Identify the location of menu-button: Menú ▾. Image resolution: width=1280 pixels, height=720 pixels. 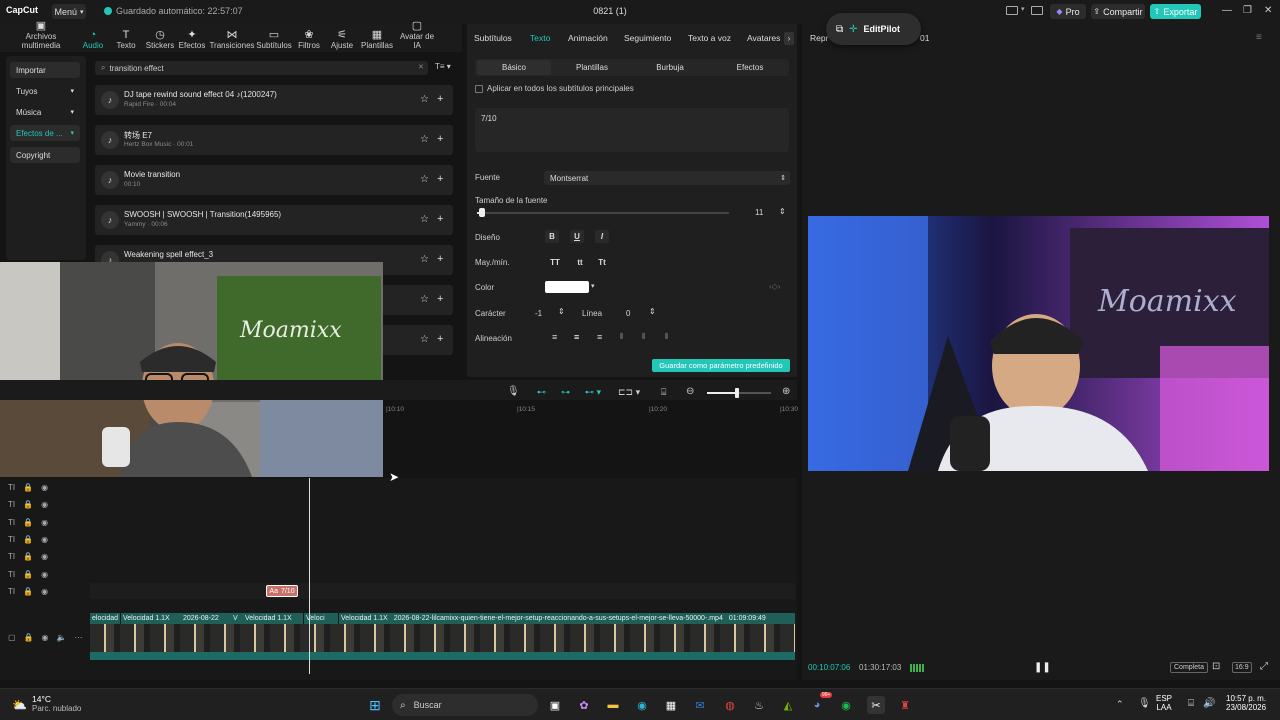
(69, 11).